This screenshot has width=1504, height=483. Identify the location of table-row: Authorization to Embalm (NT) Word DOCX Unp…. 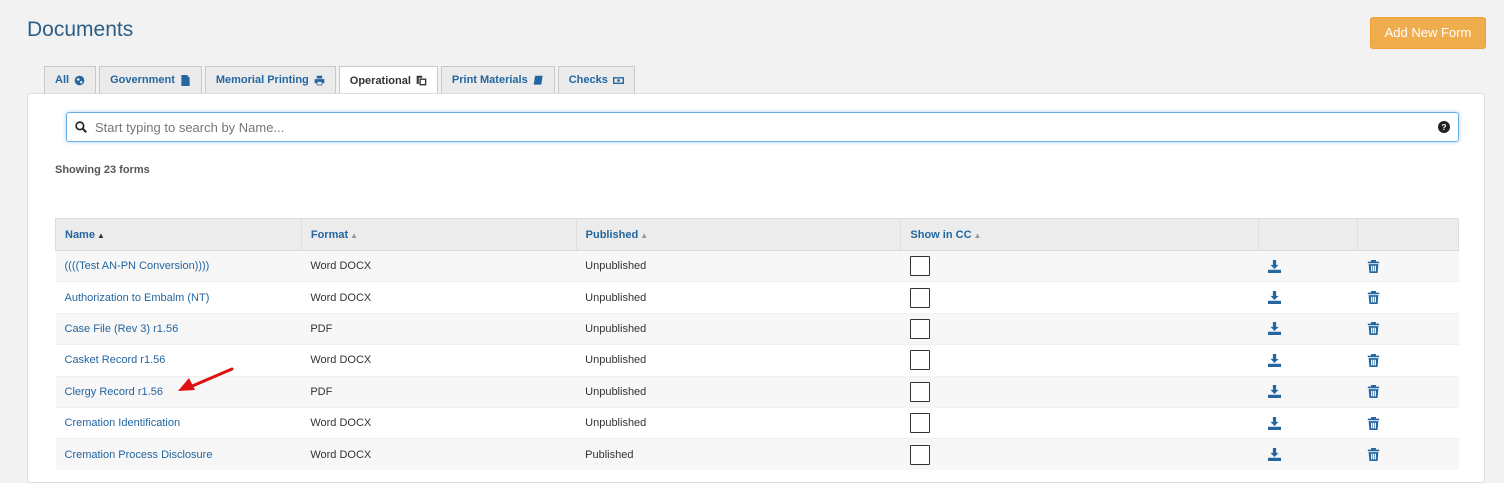
(757, 297).